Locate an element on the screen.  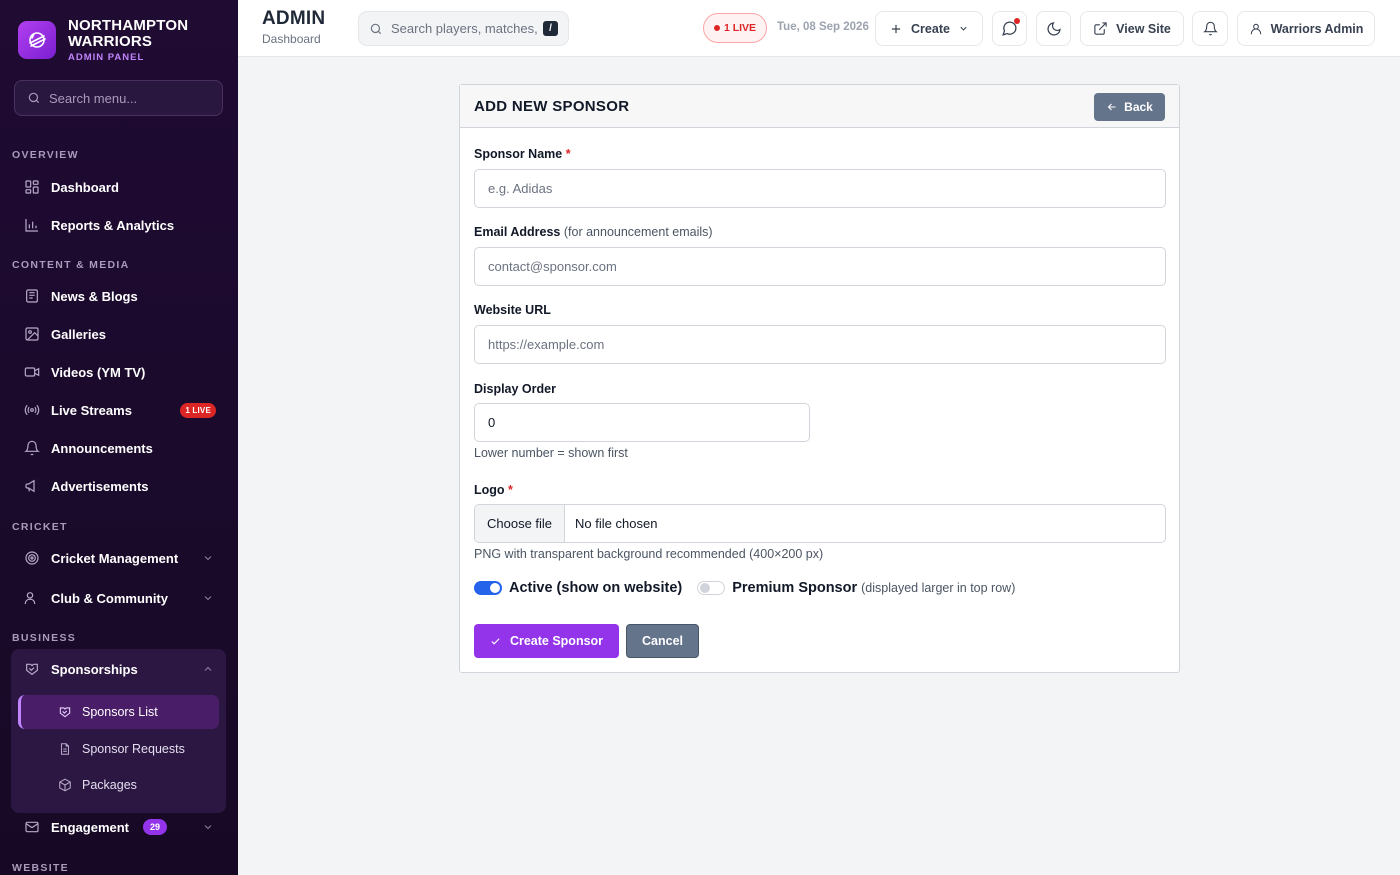
sidebar-subitem-packages: Packages is located at coordinates (118, 785).